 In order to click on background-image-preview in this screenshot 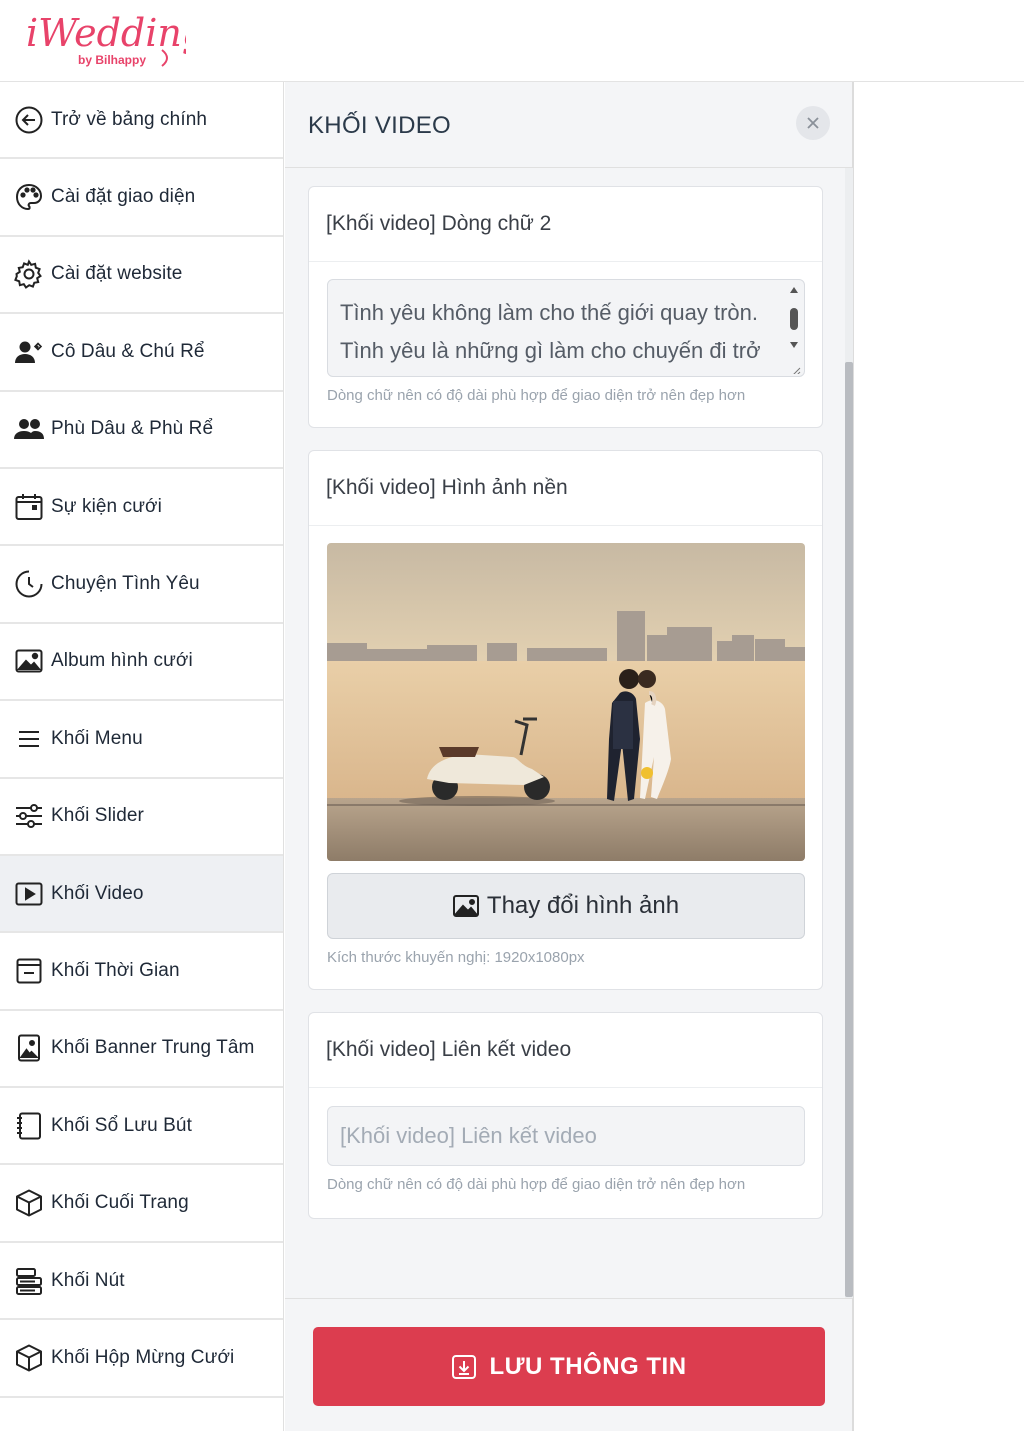, I will do `click(566, 702)`.